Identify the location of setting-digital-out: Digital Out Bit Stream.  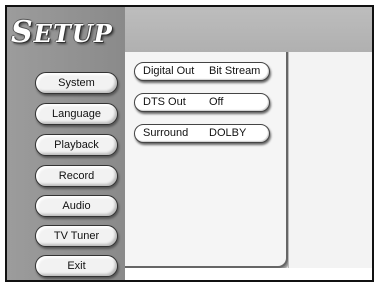
(202, 71).